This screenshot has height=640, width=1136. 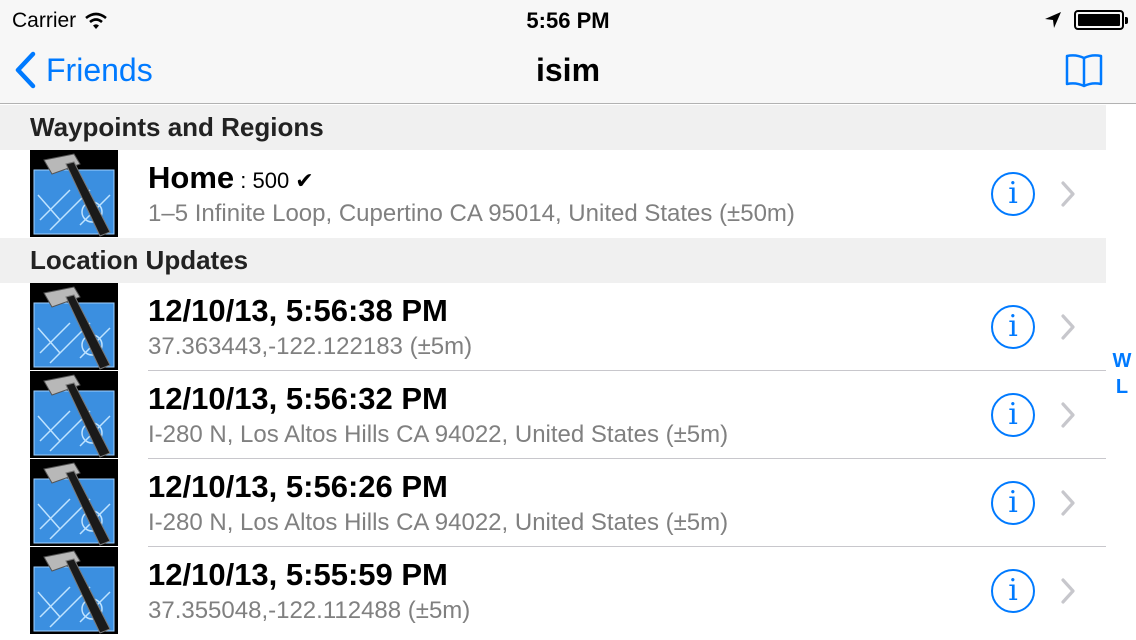 I want to click on row-title-text: 12/10/13, 5:56:26 PM, so click(x=298, y=486).